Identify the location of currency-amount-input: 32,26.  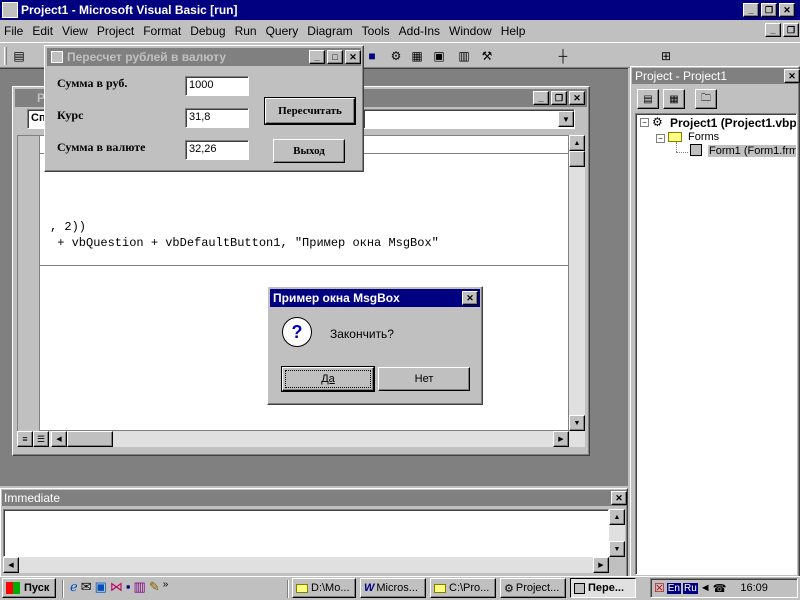
(217, 150).